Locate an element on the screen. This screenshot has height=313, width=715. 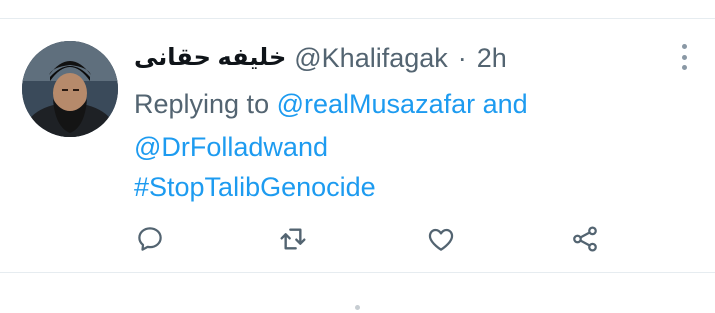
avatar-photo is located at coordinates (70, 89).